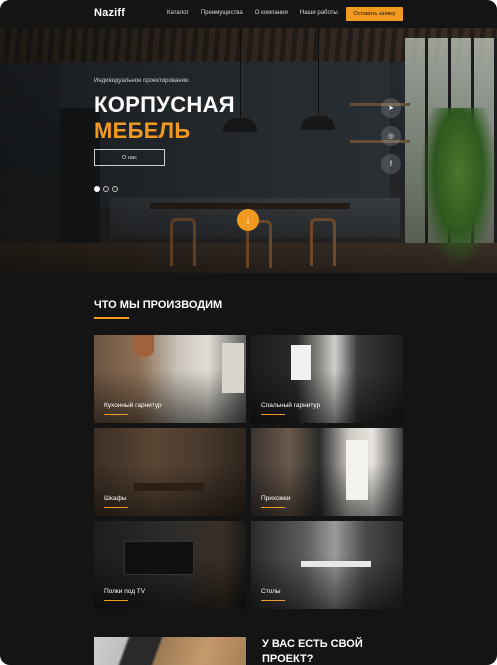  I want to click on product-card-kitchen: Кухонный гарнитур, so click(170, 379).